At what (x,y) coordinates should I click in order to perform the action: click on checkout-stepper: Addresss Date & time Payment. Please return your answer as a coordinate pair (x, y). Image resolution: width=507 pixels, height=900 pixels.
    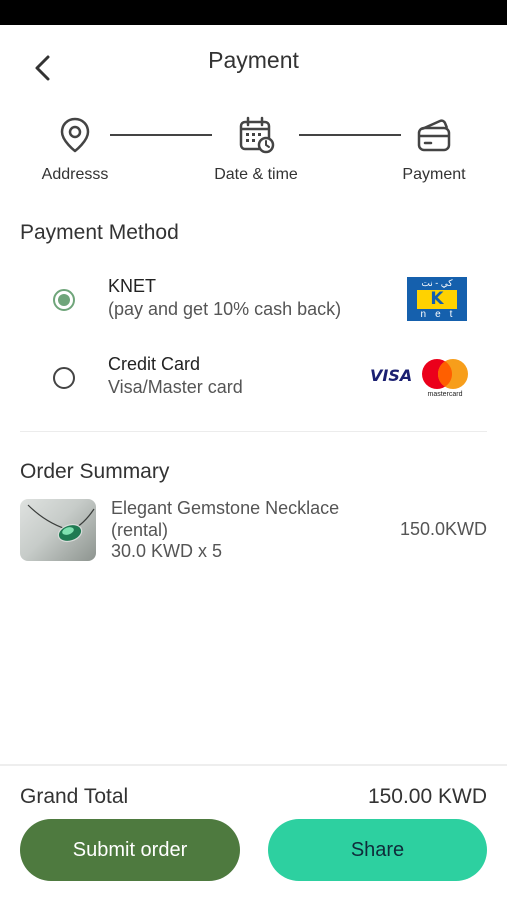
    Looking at the image, I should click on (253, 150).